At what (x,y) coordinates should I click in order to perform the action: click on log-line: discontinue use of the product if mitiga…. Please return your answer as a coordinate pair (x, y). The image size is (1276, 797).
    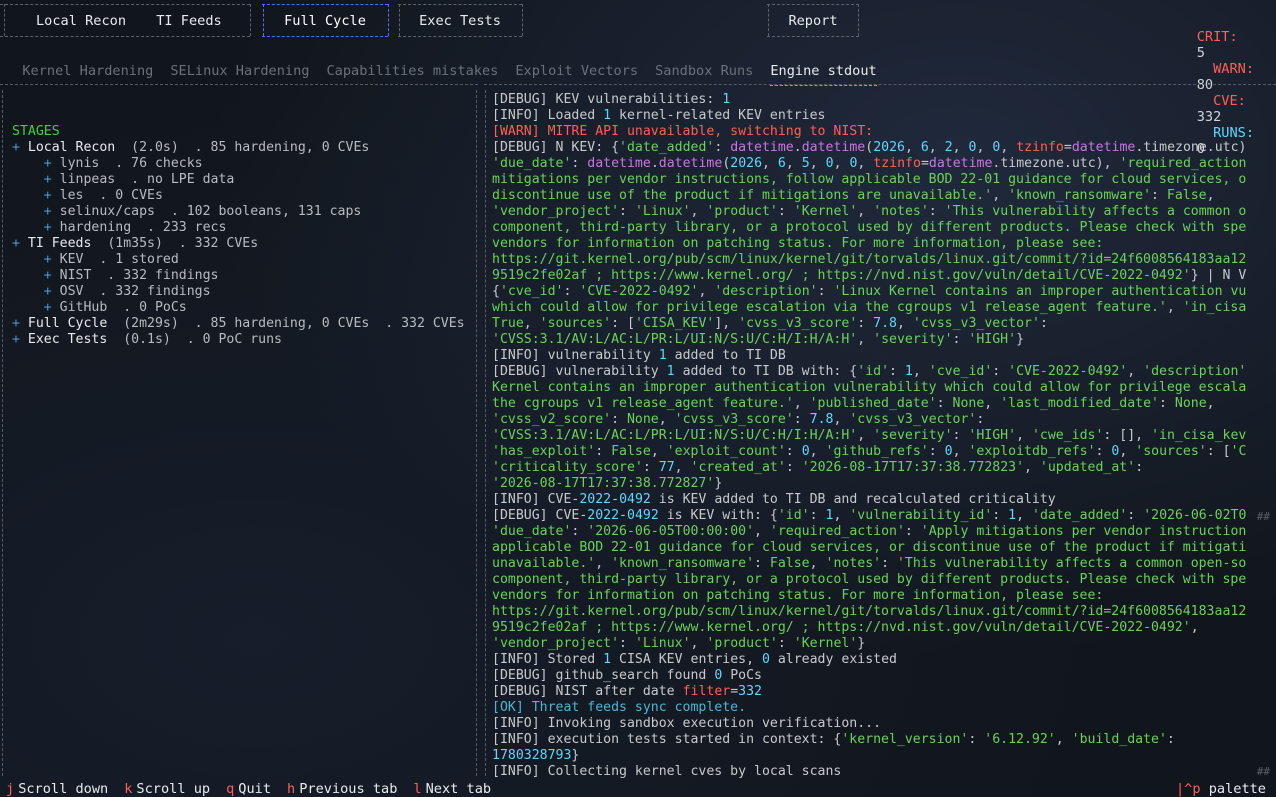
    Looking at the image, I should click on (853, 195).